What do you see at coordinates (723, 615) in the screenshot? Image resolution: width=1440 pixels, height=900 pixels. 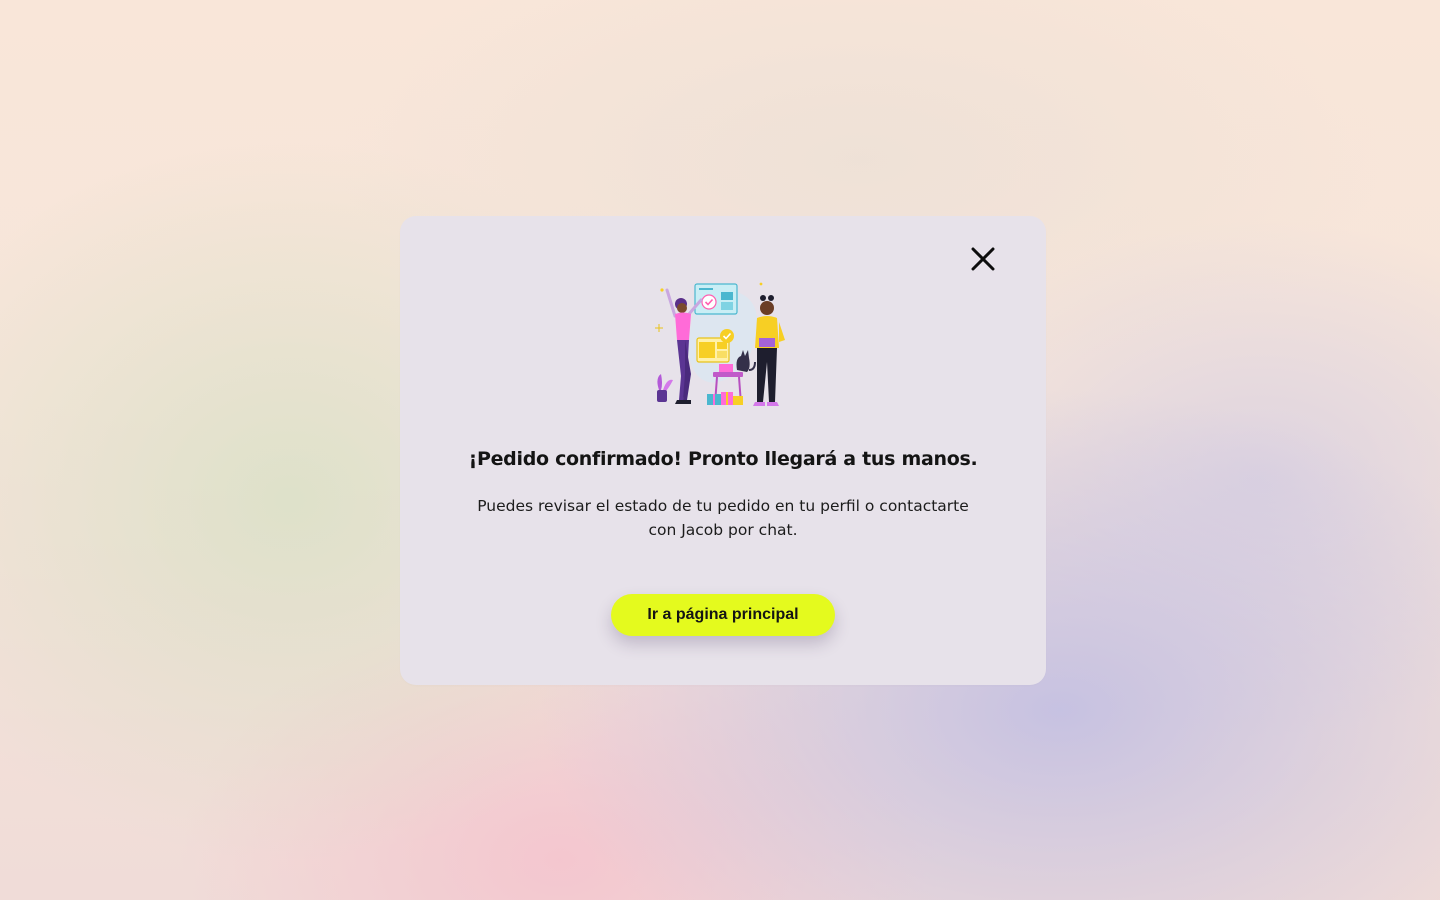 I see `go-home-button: Ir a página principal` at bounding box center [723, 615].